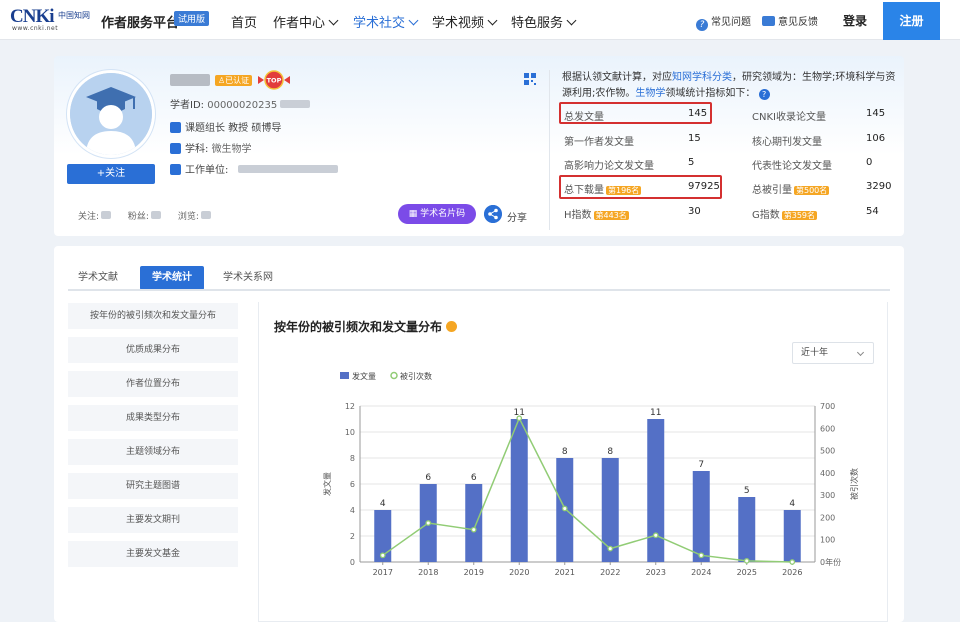 Image resolution: width=960 pixels, height=622 pixels. Describe the element at coordinates (153, 384) in the screenshot. I see `side-menu-item: 作者位置分布` at that location.